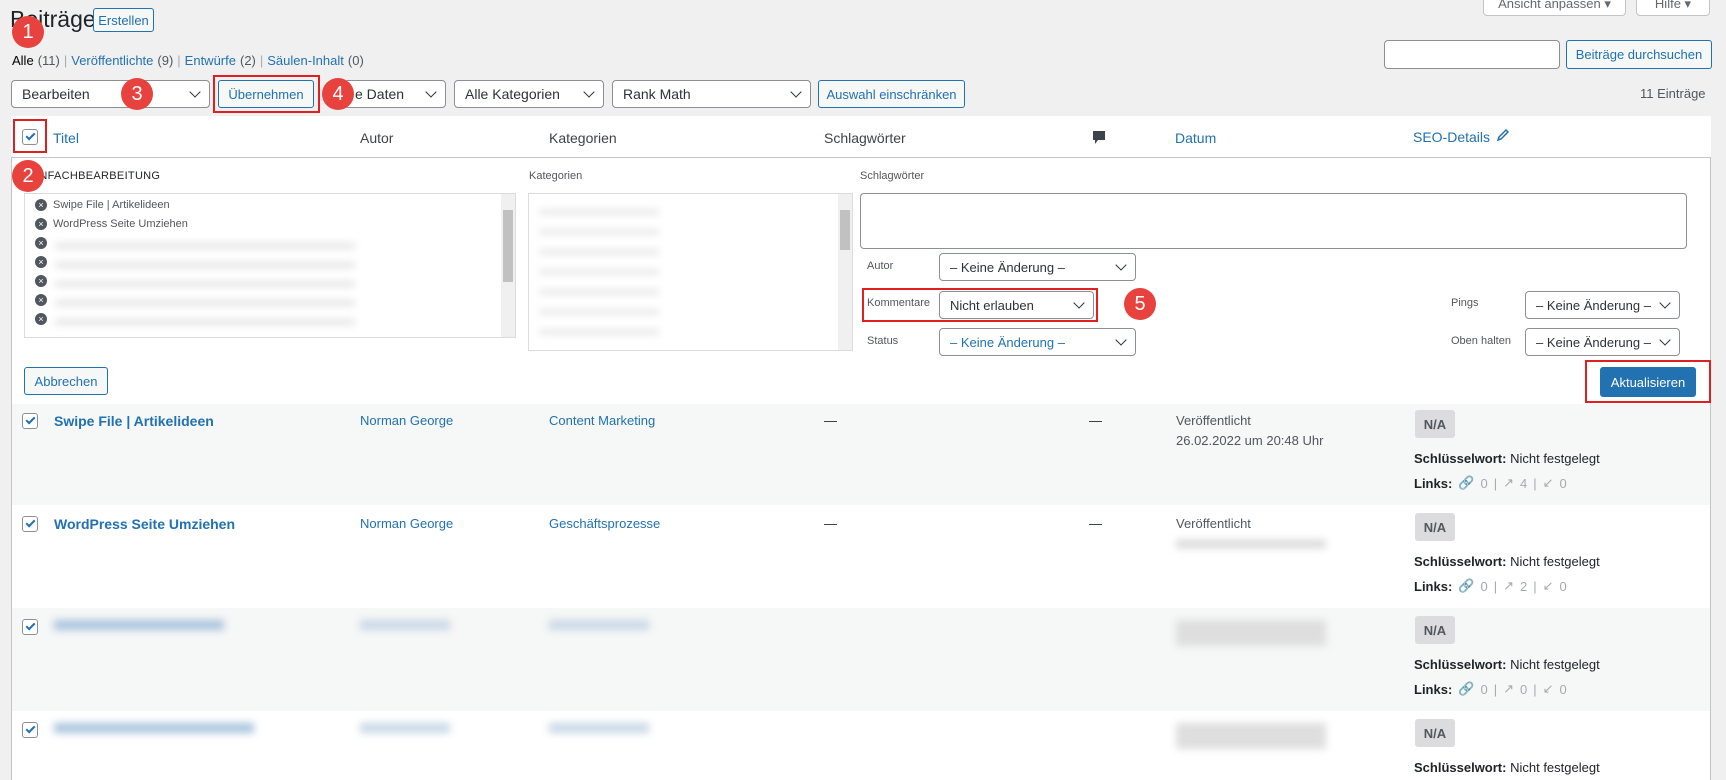 The height and width of the screenshot is (780, 1726). Describe the element at coordinates (711, 94) in the screenshot. I see `seo-filter-select: Rank Math` at that location.